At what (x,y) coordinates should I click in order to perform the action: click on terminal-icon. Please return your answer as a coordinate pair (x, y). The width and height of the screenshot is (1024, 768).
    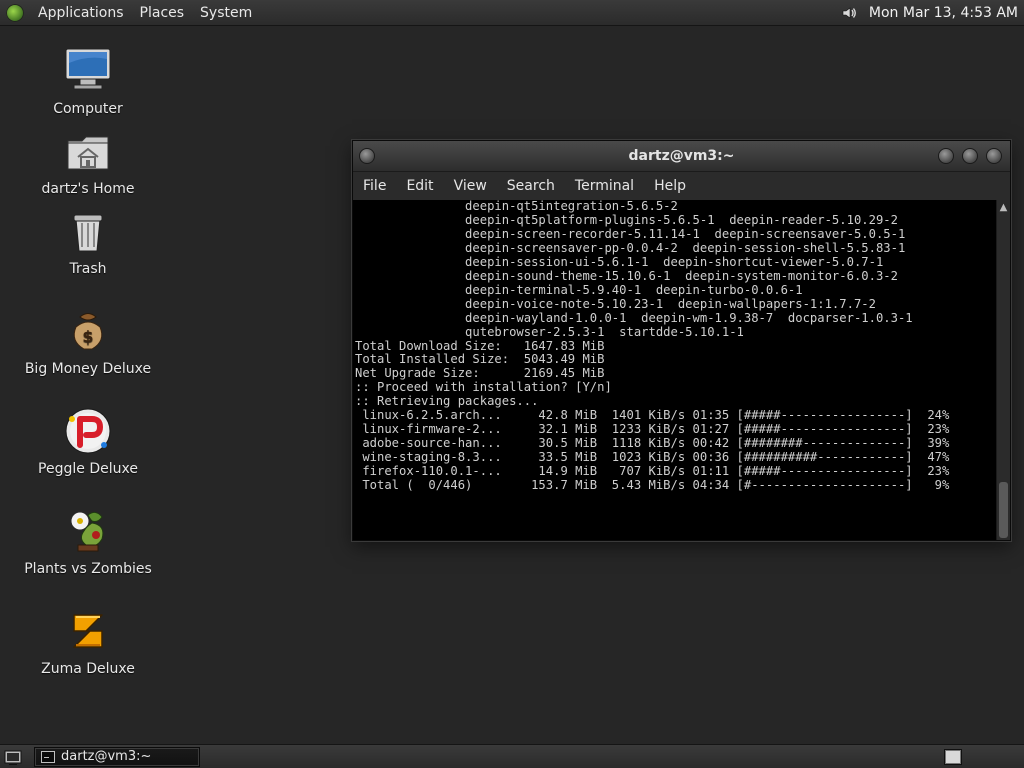
    Looking at the image, I should click on (48, 756).